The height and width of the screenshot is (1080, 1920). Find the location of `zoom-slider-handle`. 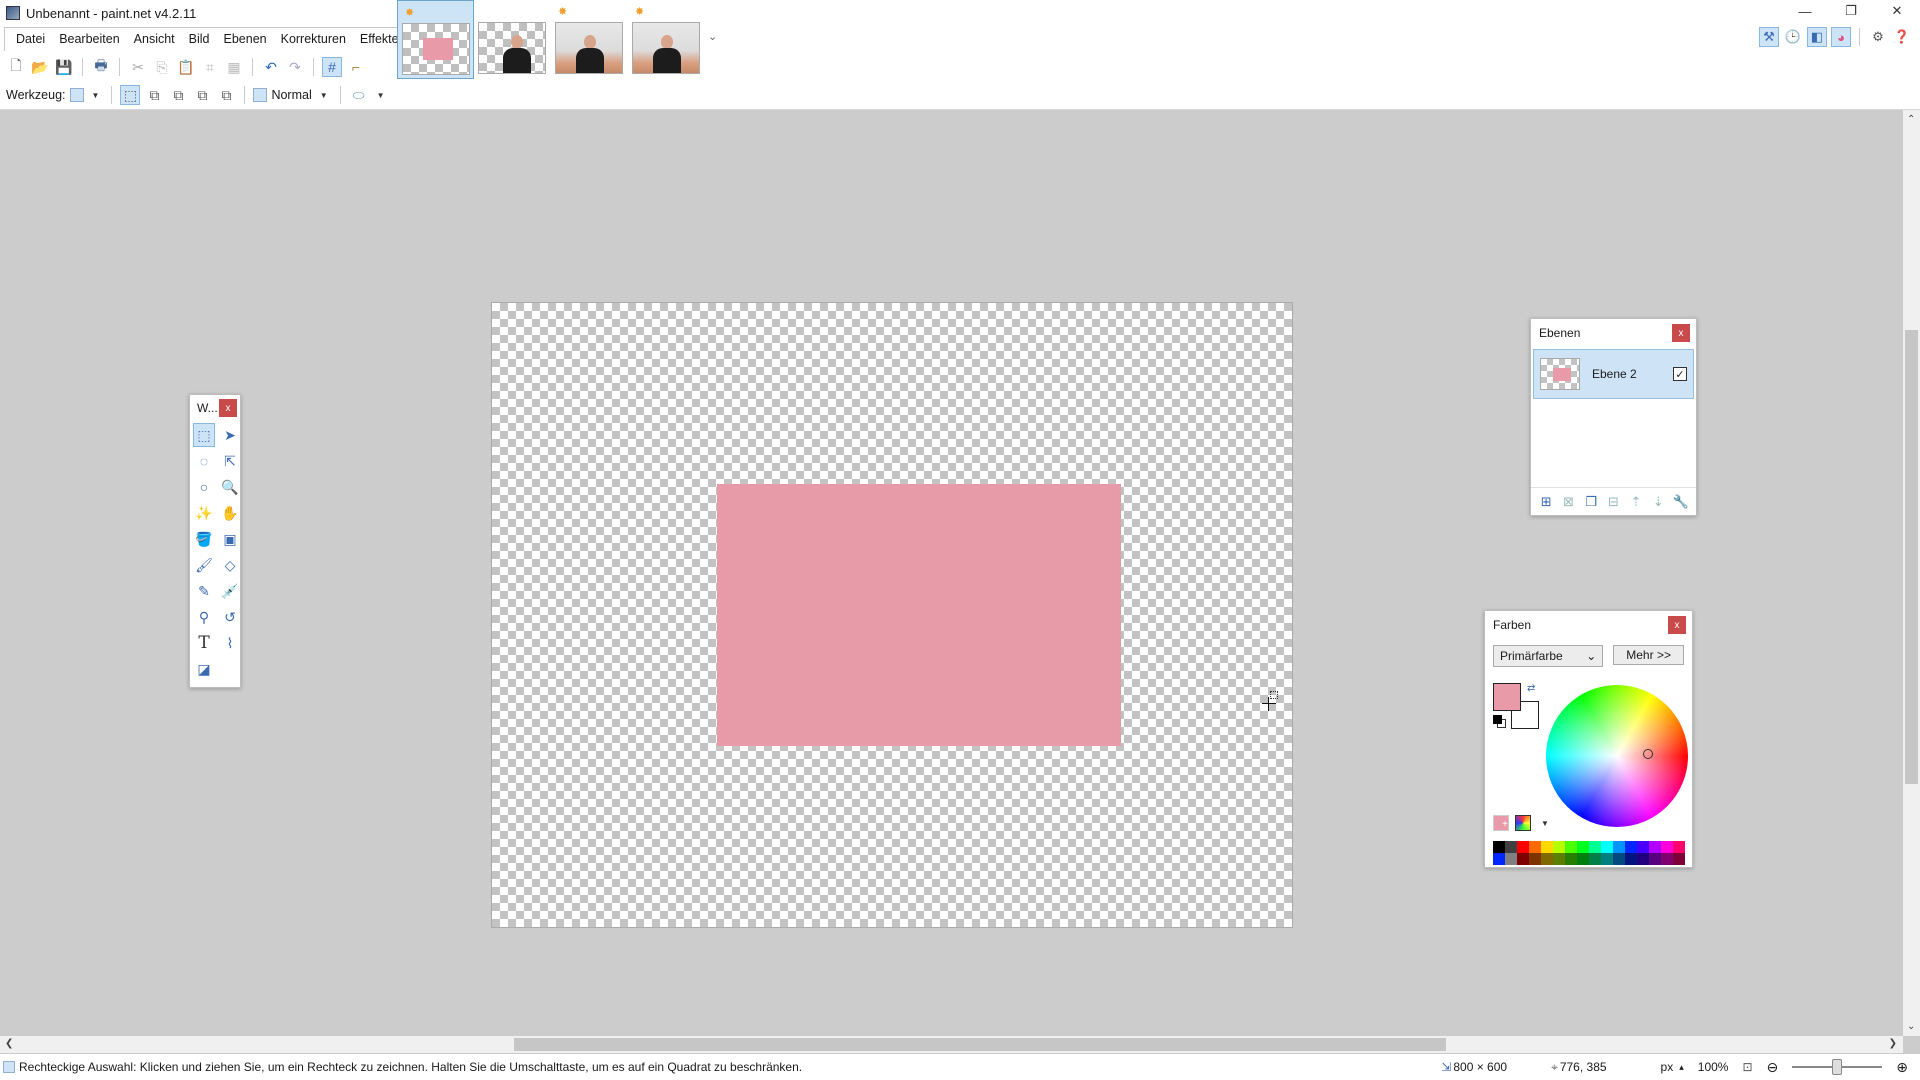

zoom-slider-handle is located at coordinates (1837, 1067).